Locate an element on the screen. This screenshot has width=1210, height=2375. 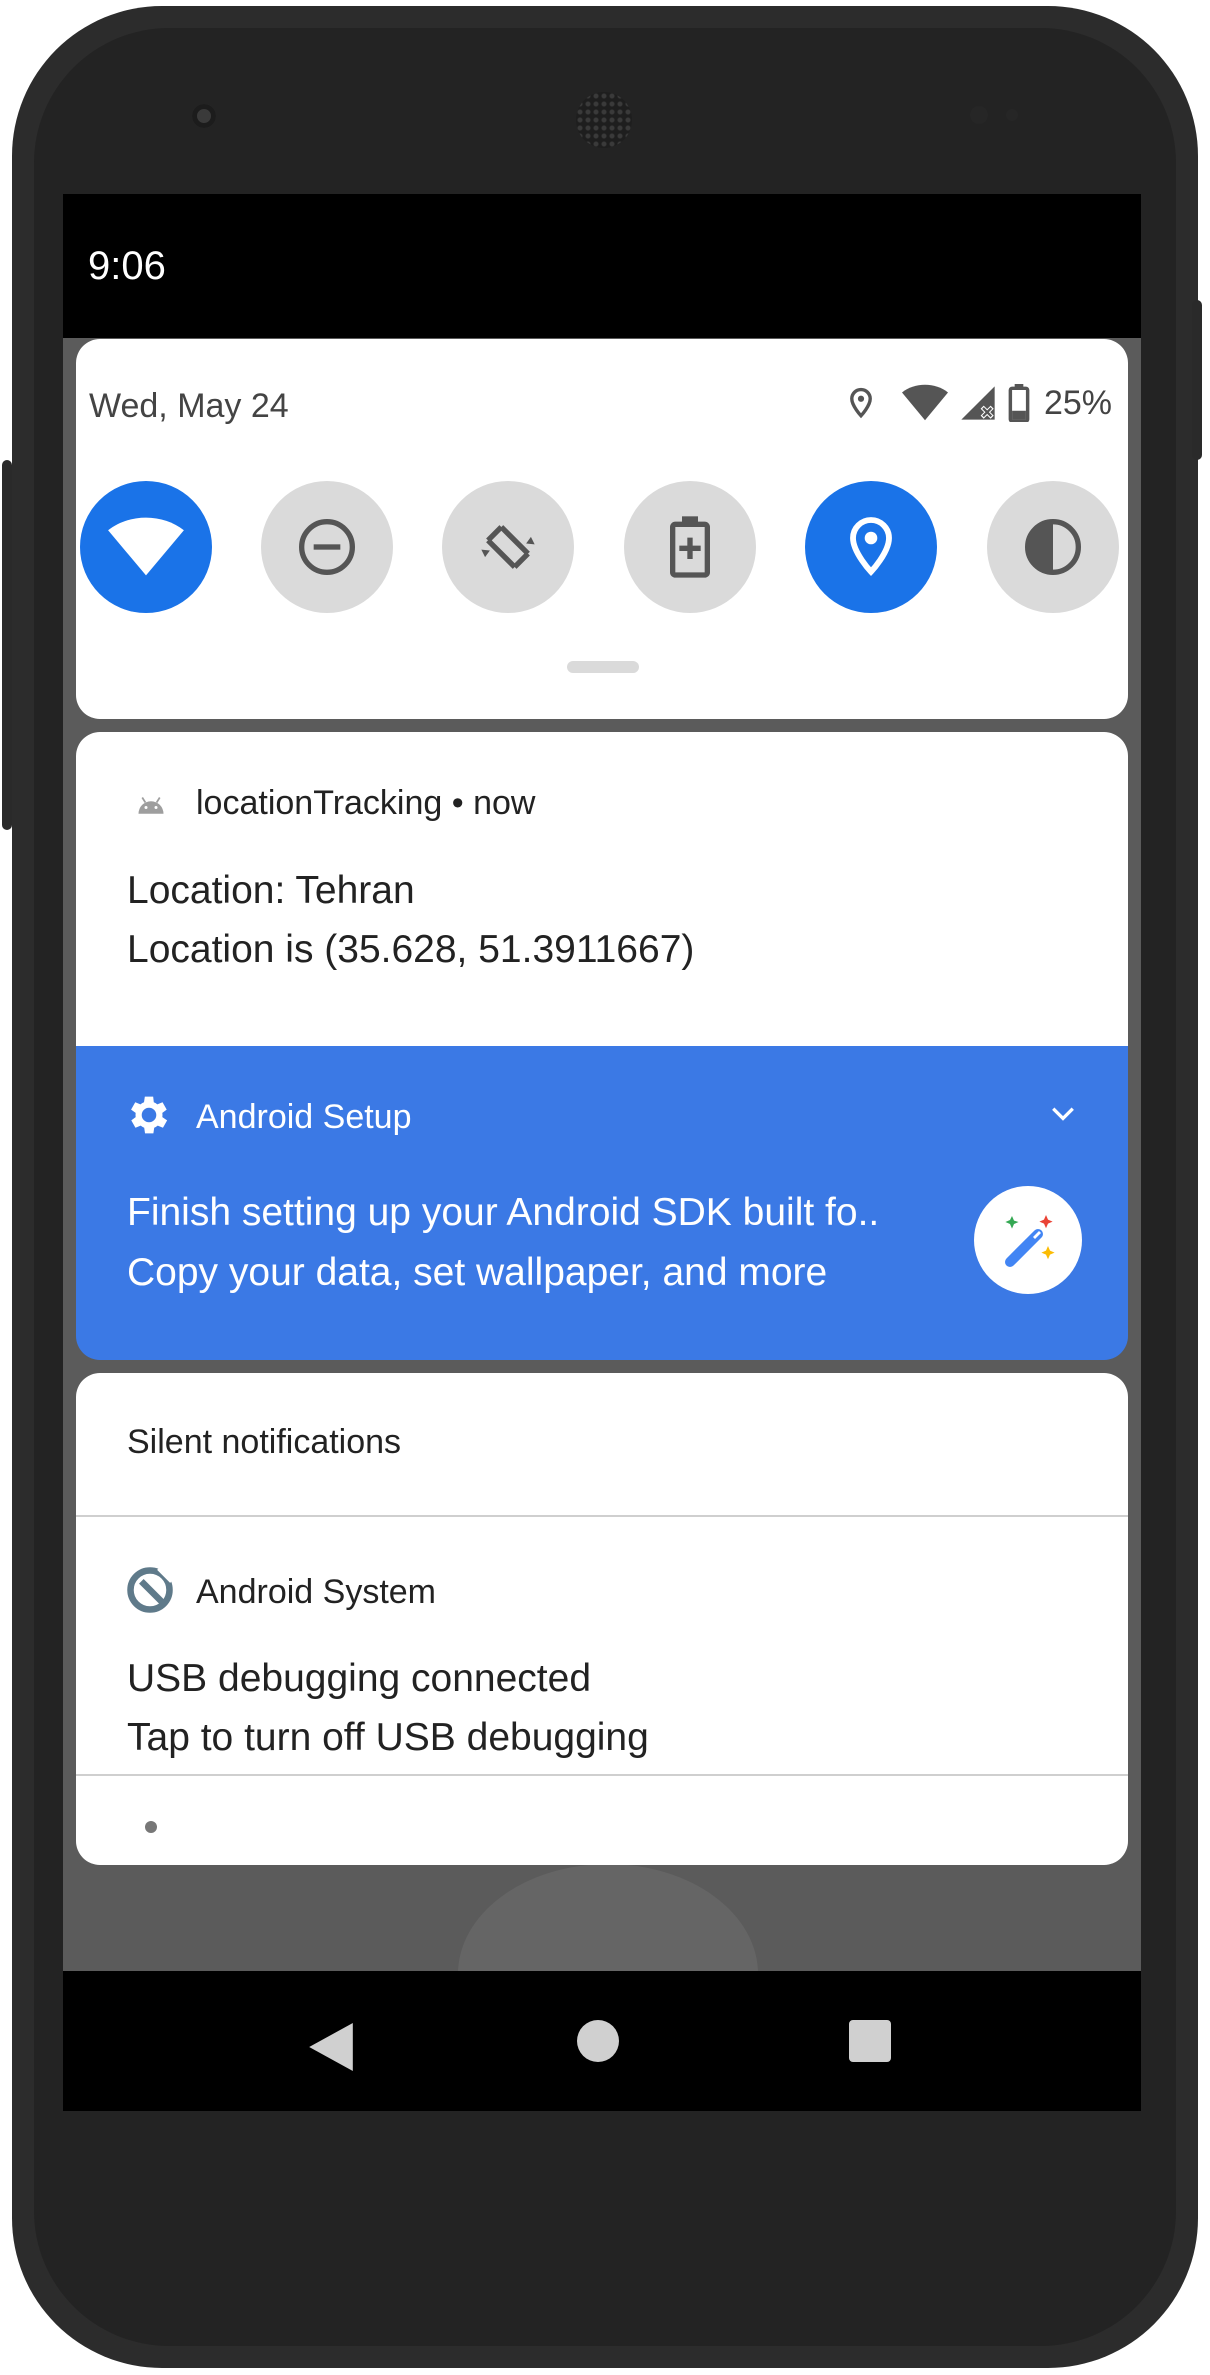
quick-settings-panel: Wed, May 24 25% is located at coordinates (602, 529).